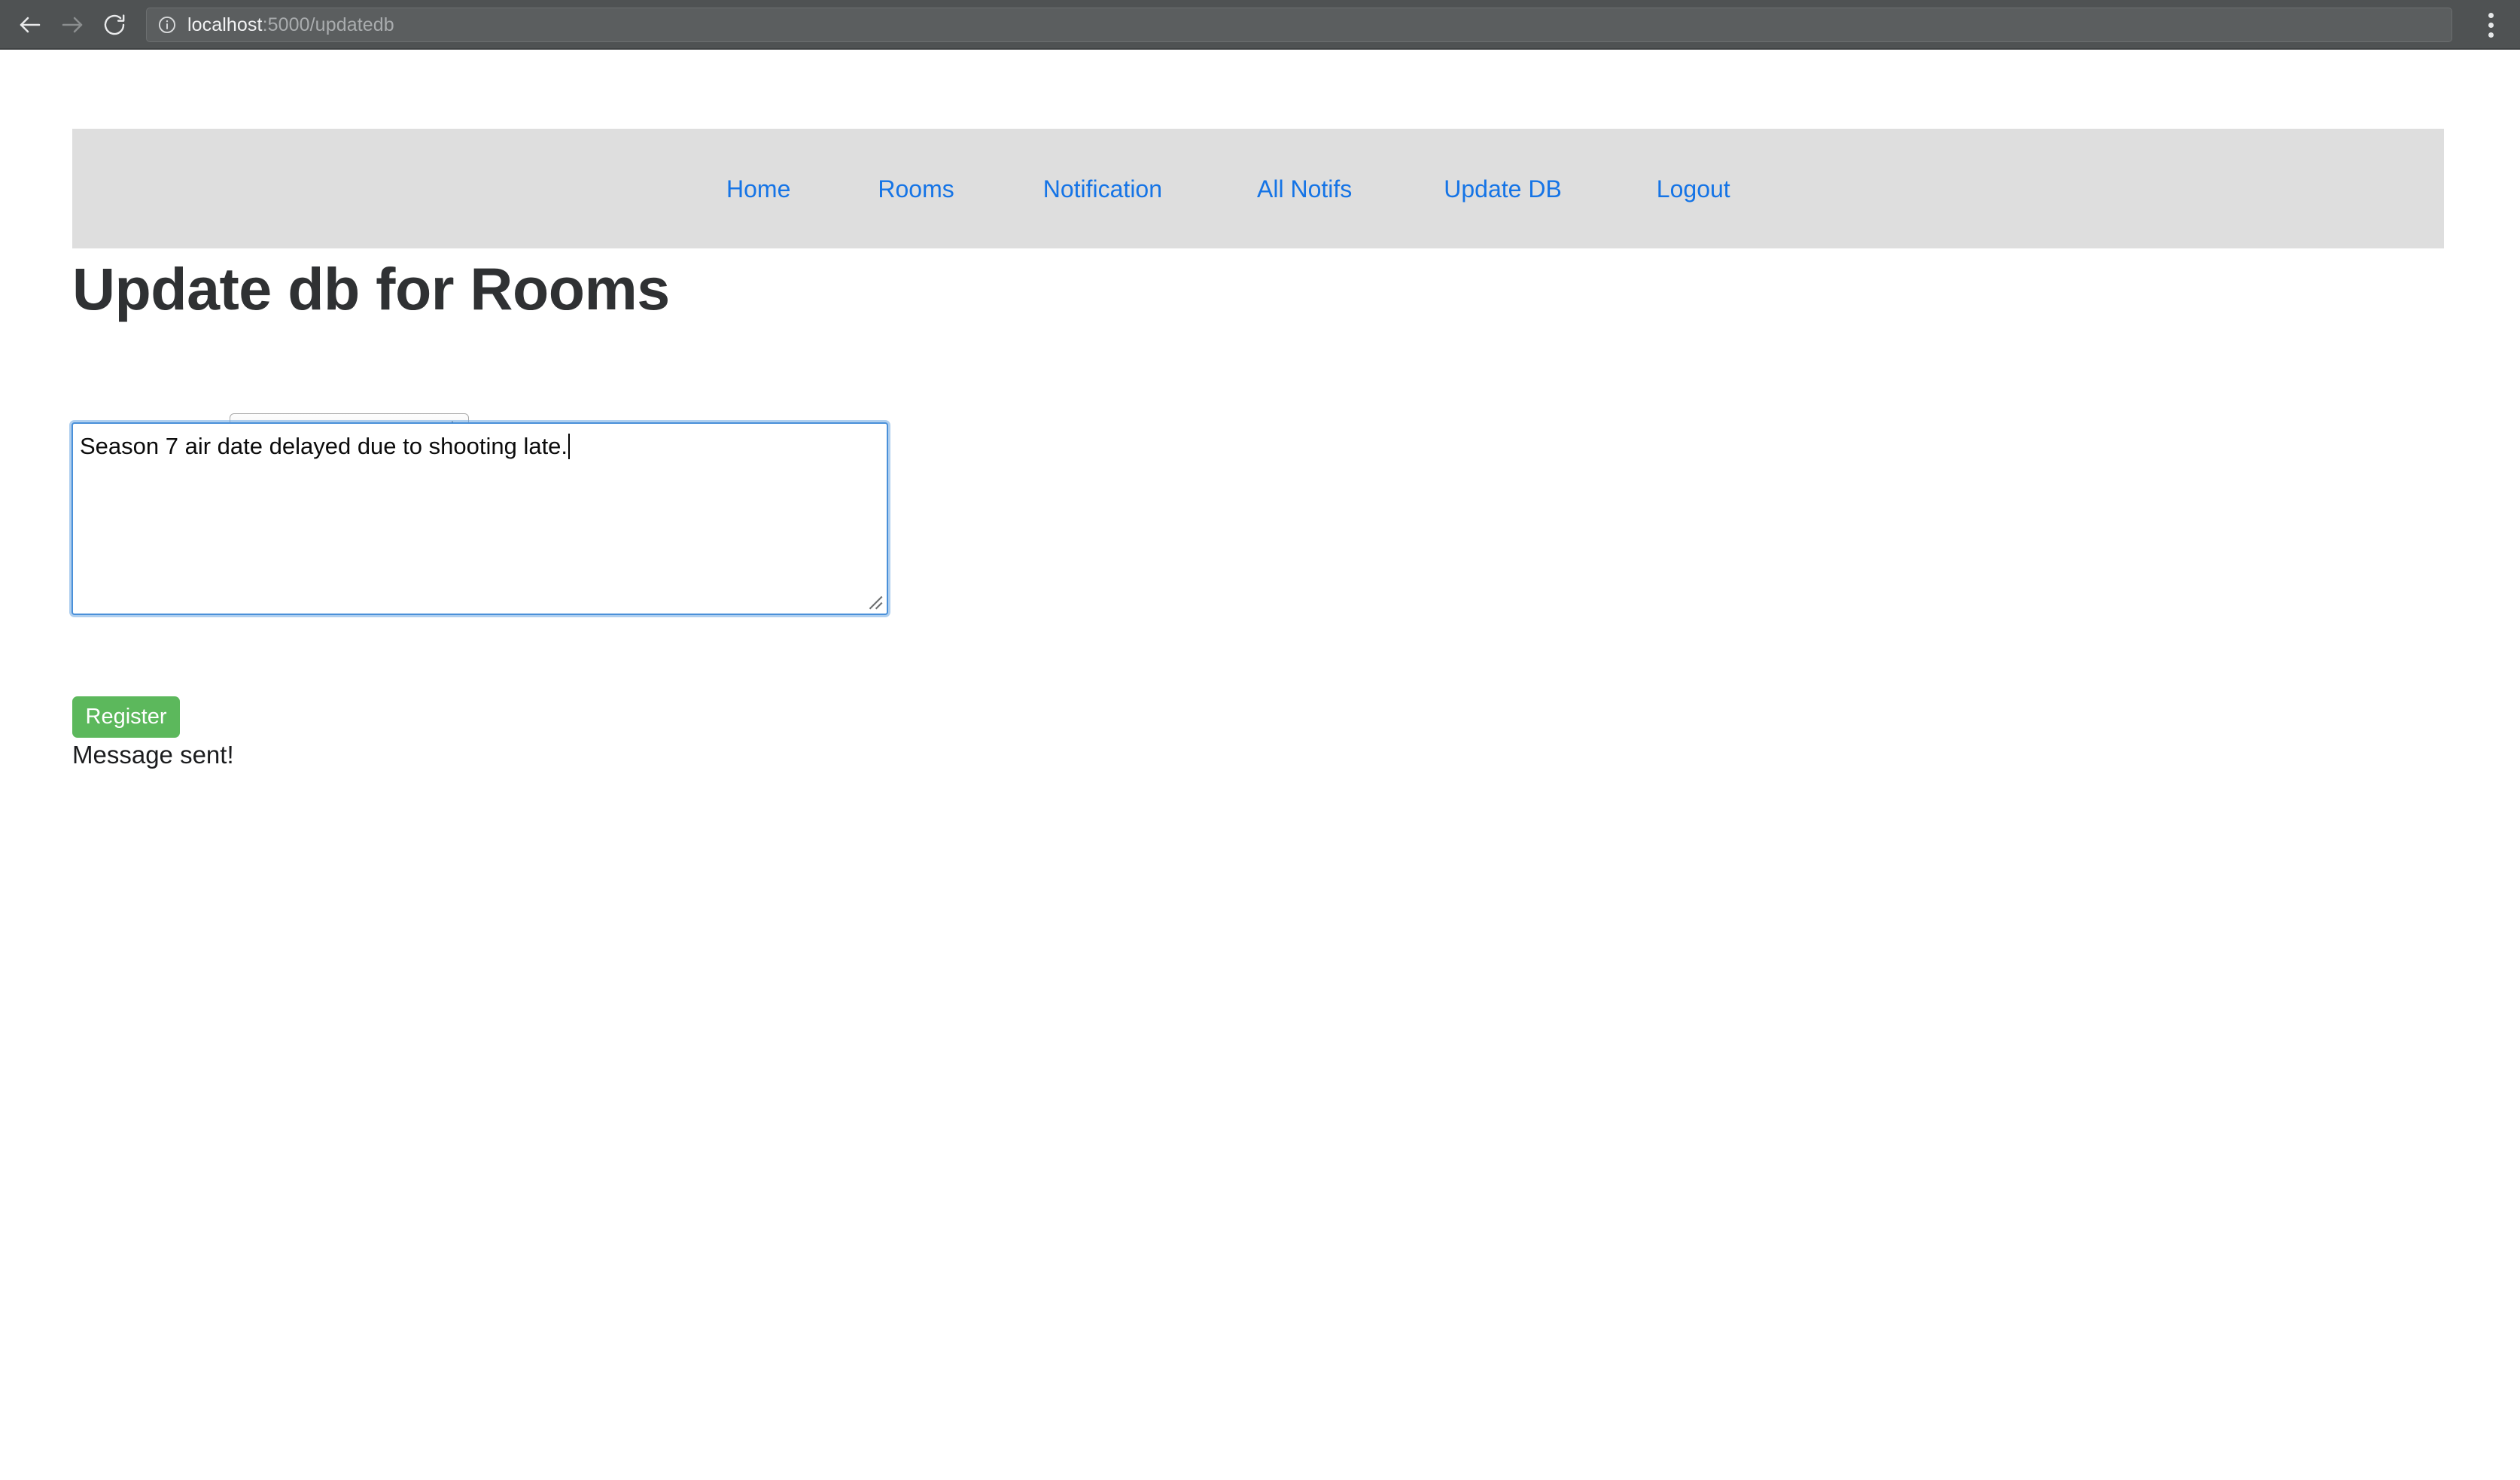 The width and height of the screenshot is (2520, 1480). What do you see at coordinates (1102, 189) in the screenshot?
I see `nav-link-notification: Notification` at bounding box center [1102, 189].